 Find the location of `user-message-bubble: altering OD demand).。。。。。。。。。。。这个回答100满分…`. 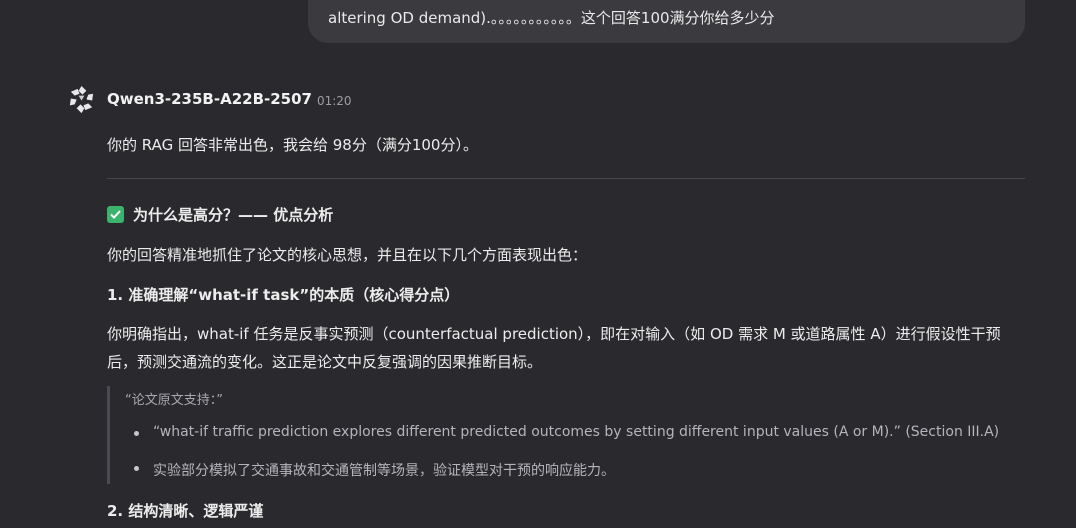

user-message-bubble: altering OD demand).。。。。。。。。。。。这个回答100满分… is located at coordinates (666, 21).